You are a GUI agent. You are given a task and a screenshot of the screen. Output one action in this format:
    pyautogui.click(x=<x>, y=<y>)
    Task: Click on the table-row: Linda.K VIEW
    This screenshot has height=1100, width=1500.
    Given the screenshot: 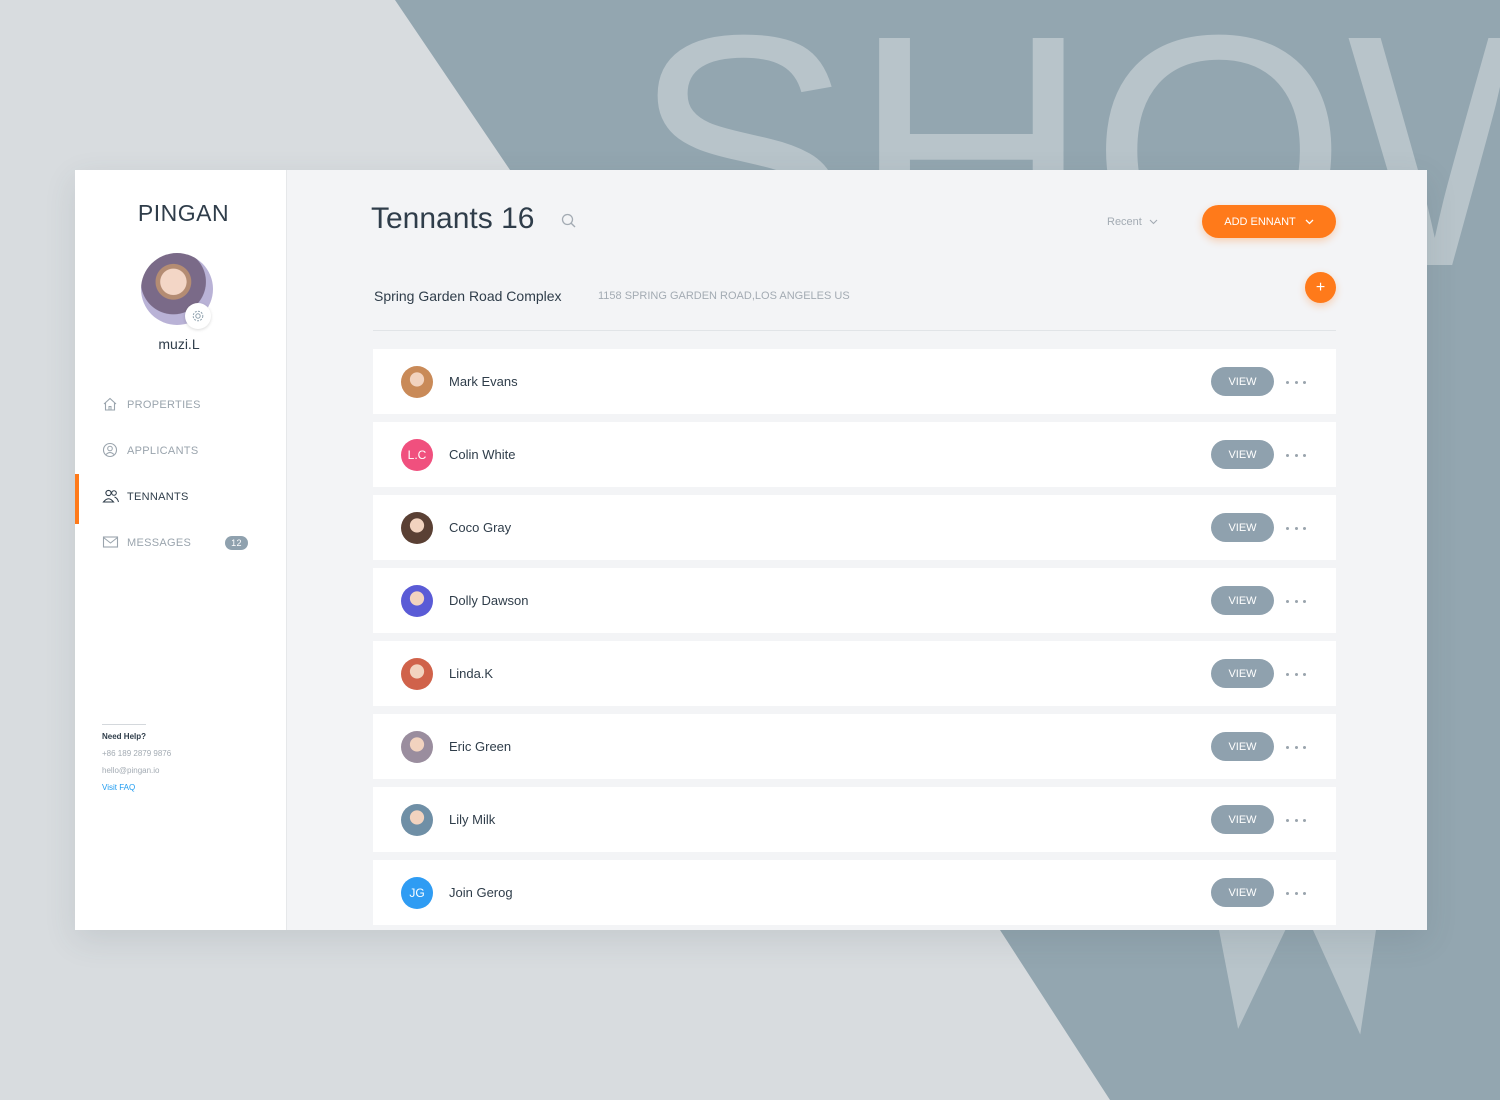 What is the action you would take?
    pyautogui.click(x=854, y=673)
    